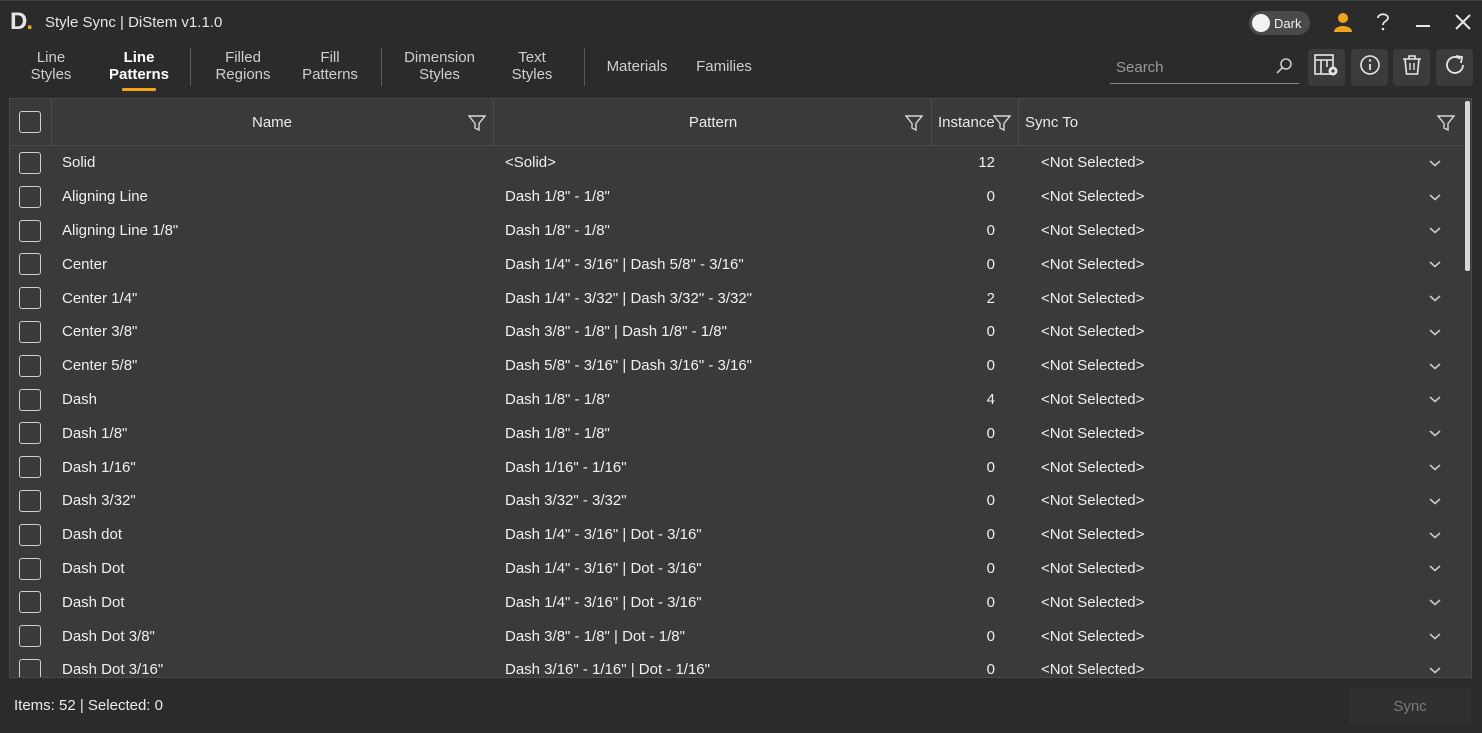 This screenshot has width=1482, height=733. What do you see at coordinates (330, 66) in the screenshot?
I see `tab-fill-patterns: Fill Patterns` at bounding box center [330, 66].